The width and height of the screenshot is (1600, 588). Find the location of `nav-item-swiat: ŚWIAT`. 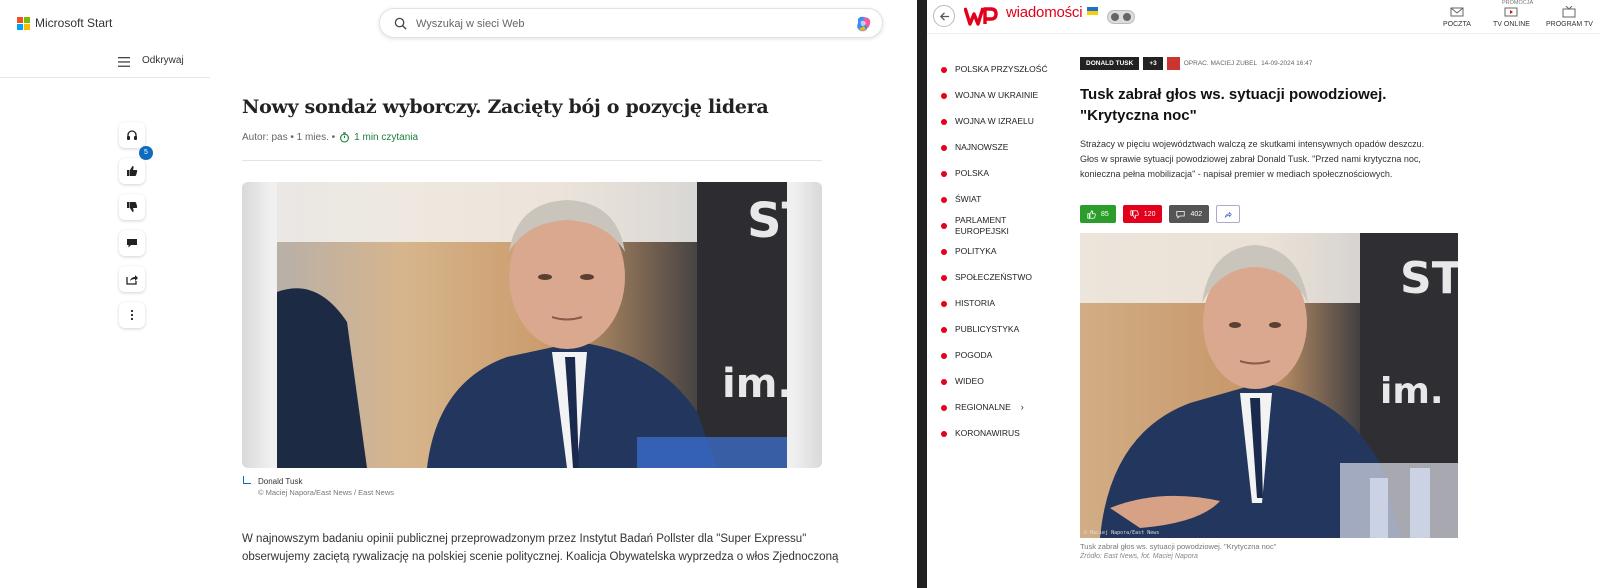

nav-item-swiat: ŚWIAT is located at coordinates (961, 199).